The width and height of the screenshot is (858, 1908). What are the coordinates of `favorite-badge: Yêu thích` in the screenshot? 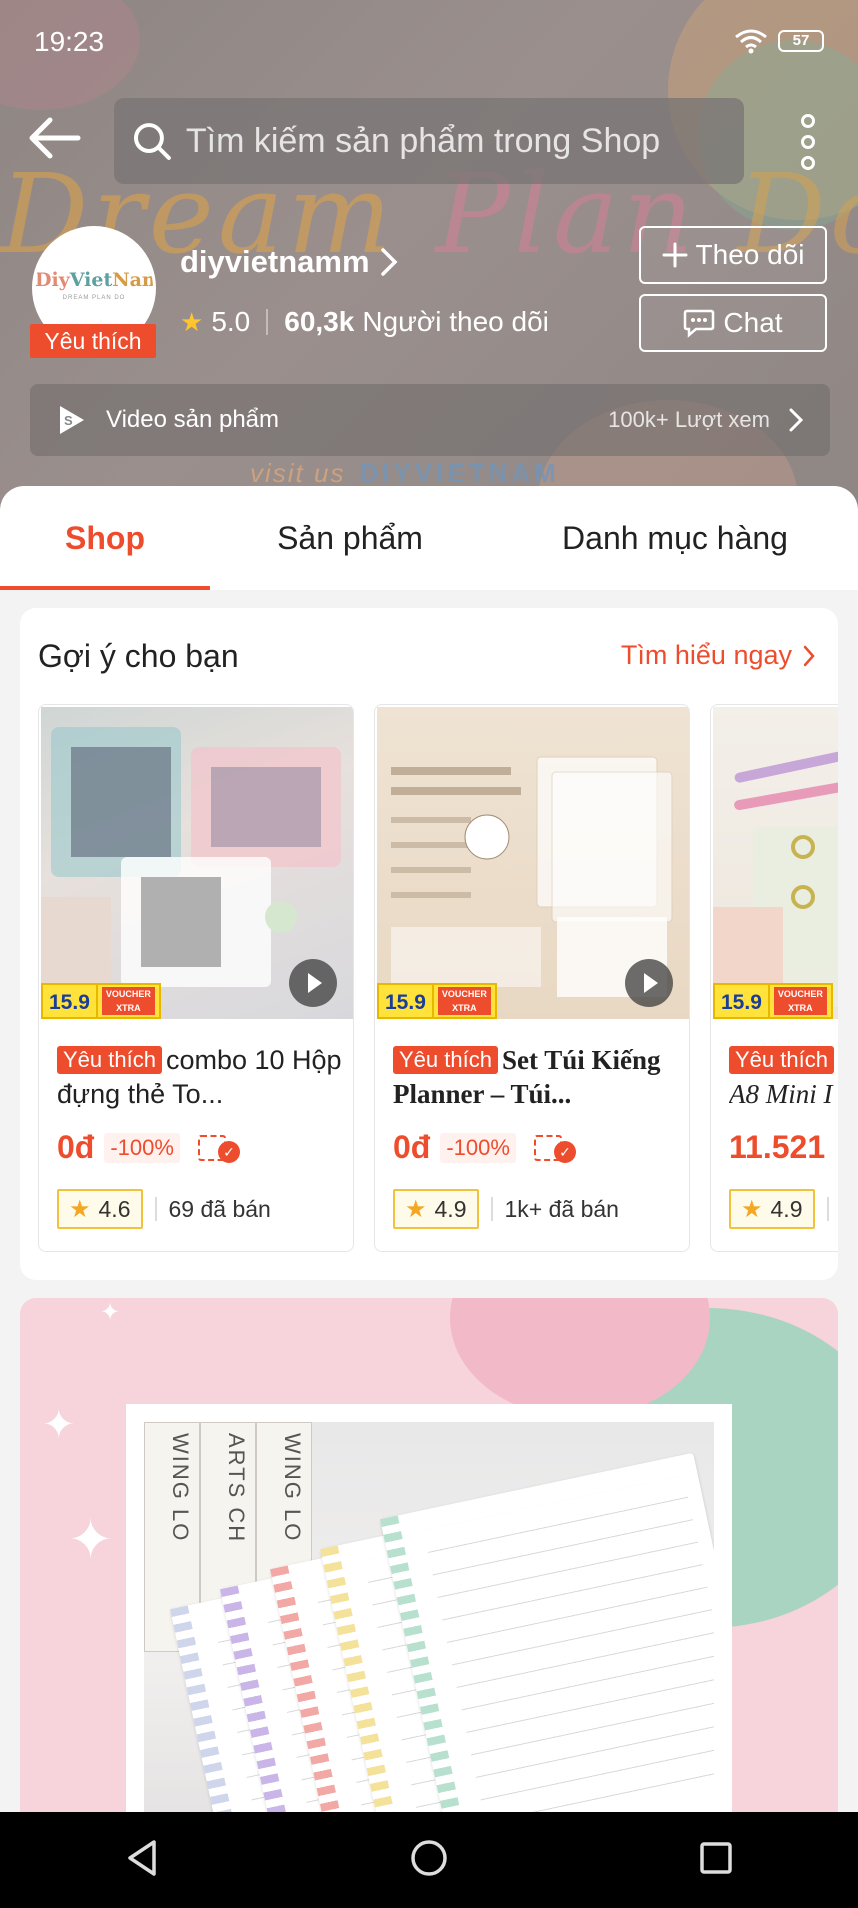 It's located at (93, 341).